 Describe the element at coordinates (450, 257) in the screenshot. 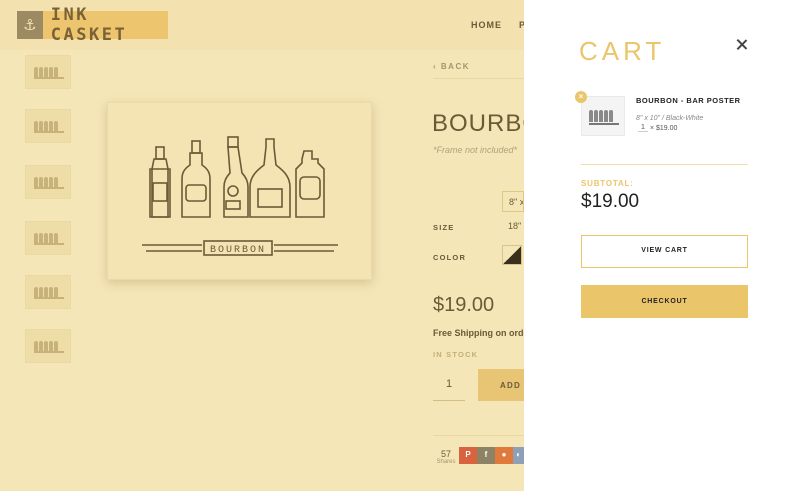

I see `color-label: COLOR` at that location.